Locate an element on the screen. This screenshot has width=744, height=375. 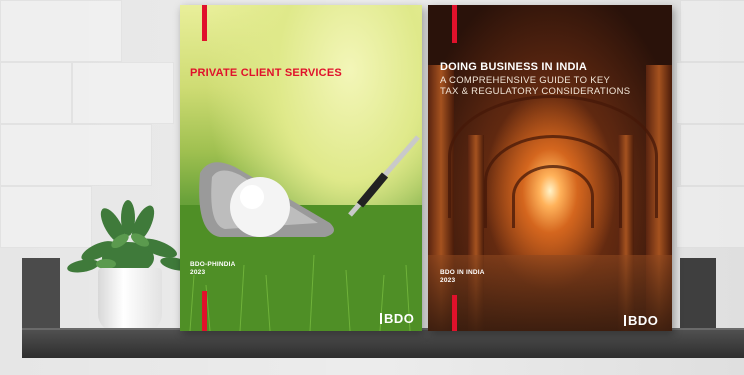
book-subtitle-line-1: A COMPREHENSIVE GUIDE TO KEY is located at coordinates (525, 80).